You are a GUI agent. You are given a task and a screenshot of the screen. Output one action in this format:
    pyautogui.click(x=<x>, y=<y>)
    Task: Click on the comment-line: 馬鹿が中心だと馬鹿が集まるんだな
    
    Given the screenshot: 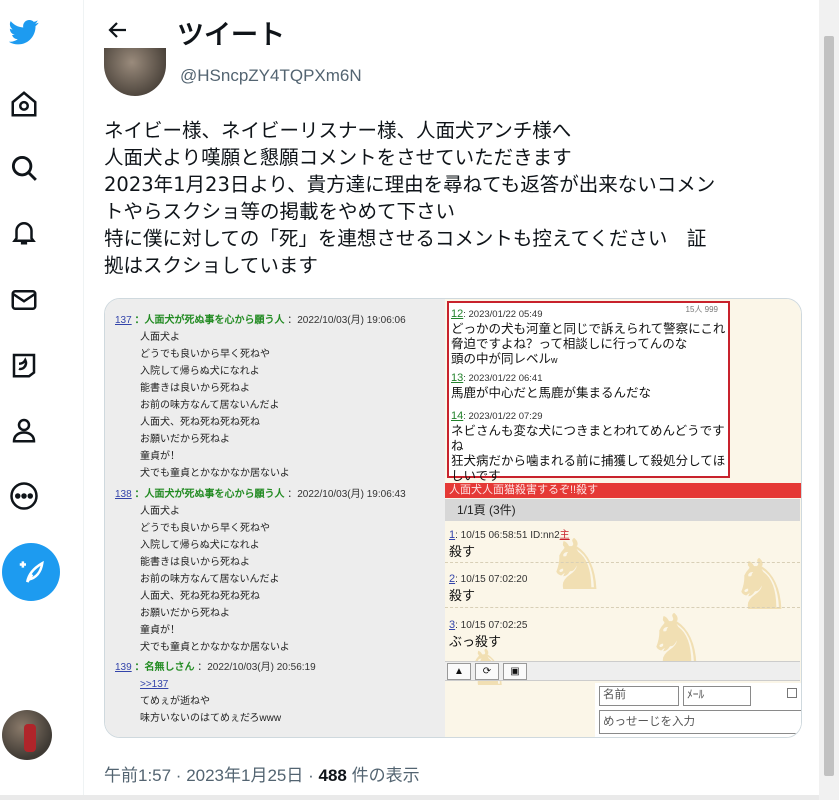 What is the action you would take?
    pyautogui.click(x=551, y=393)
    